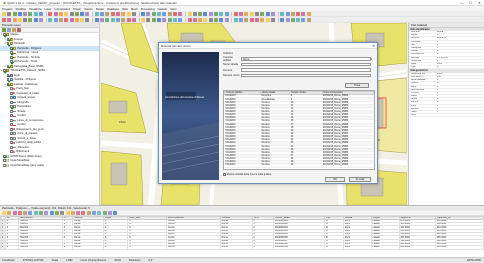 Image resolution: width=484 pixels, height=263 pixels. I want to click on crs-value: EPSG:2056, so click(474, 260).